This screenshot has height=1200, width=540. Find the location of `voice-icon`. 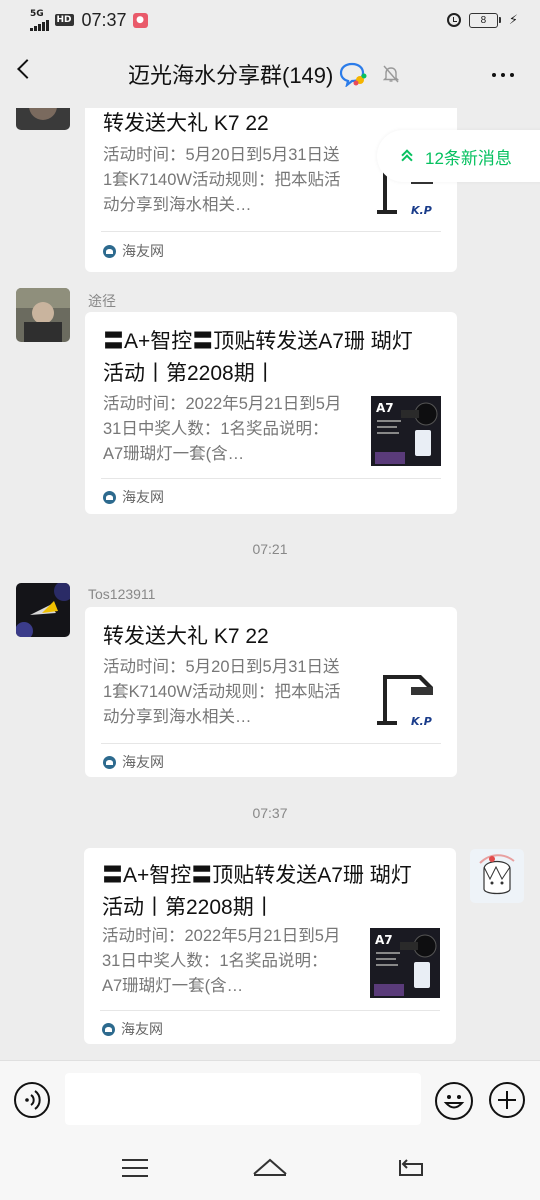

voice-icon is located at coordinates (33, 1100).